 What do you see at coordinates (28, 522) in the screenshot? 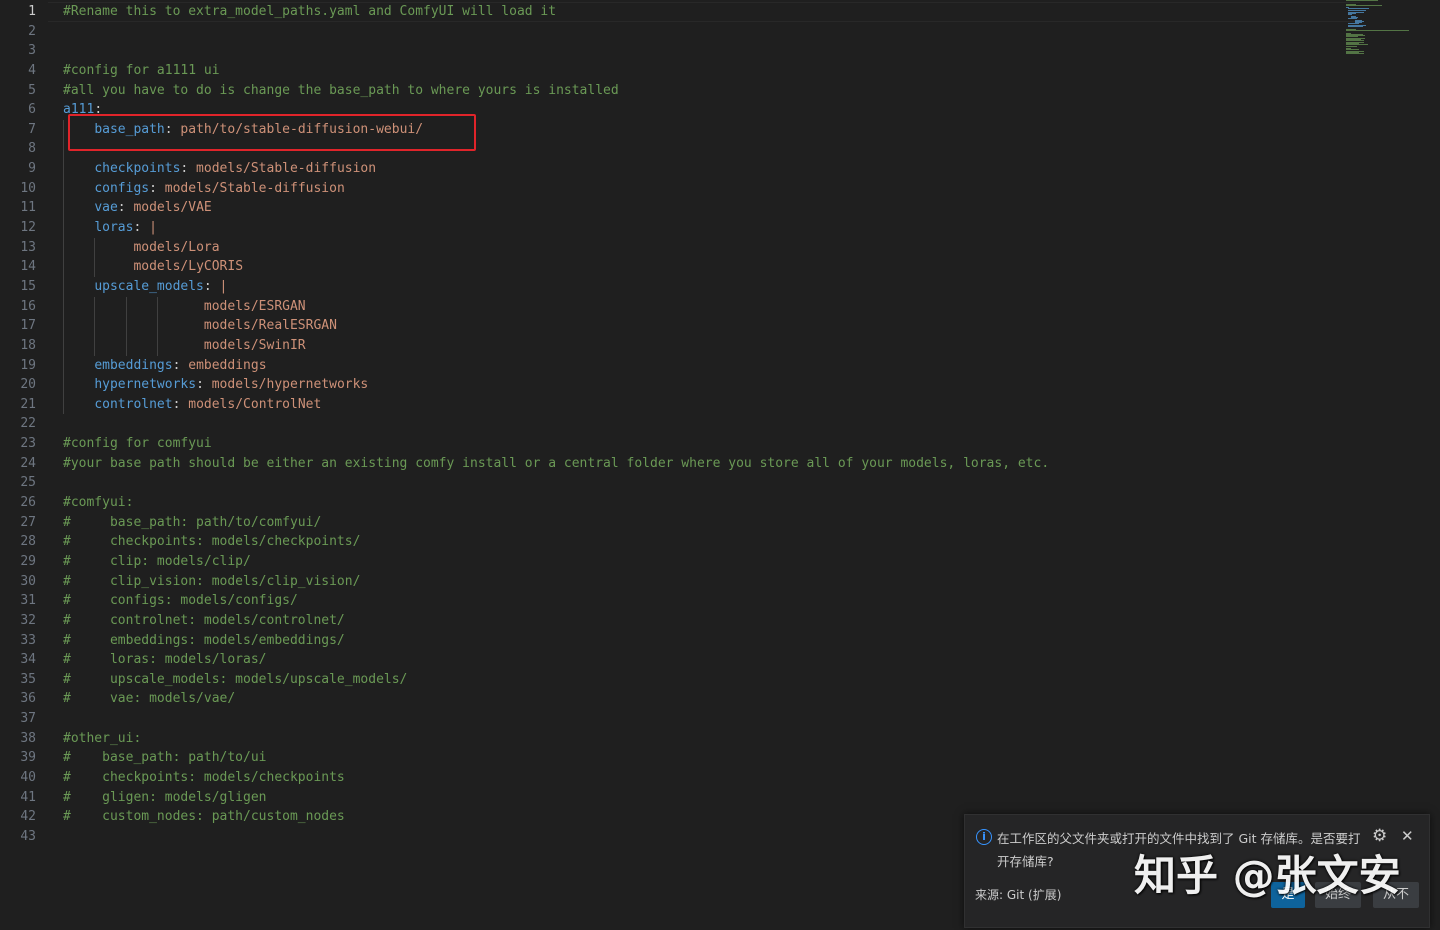
I see `line-number: 27` at bounding box center [28, 522].